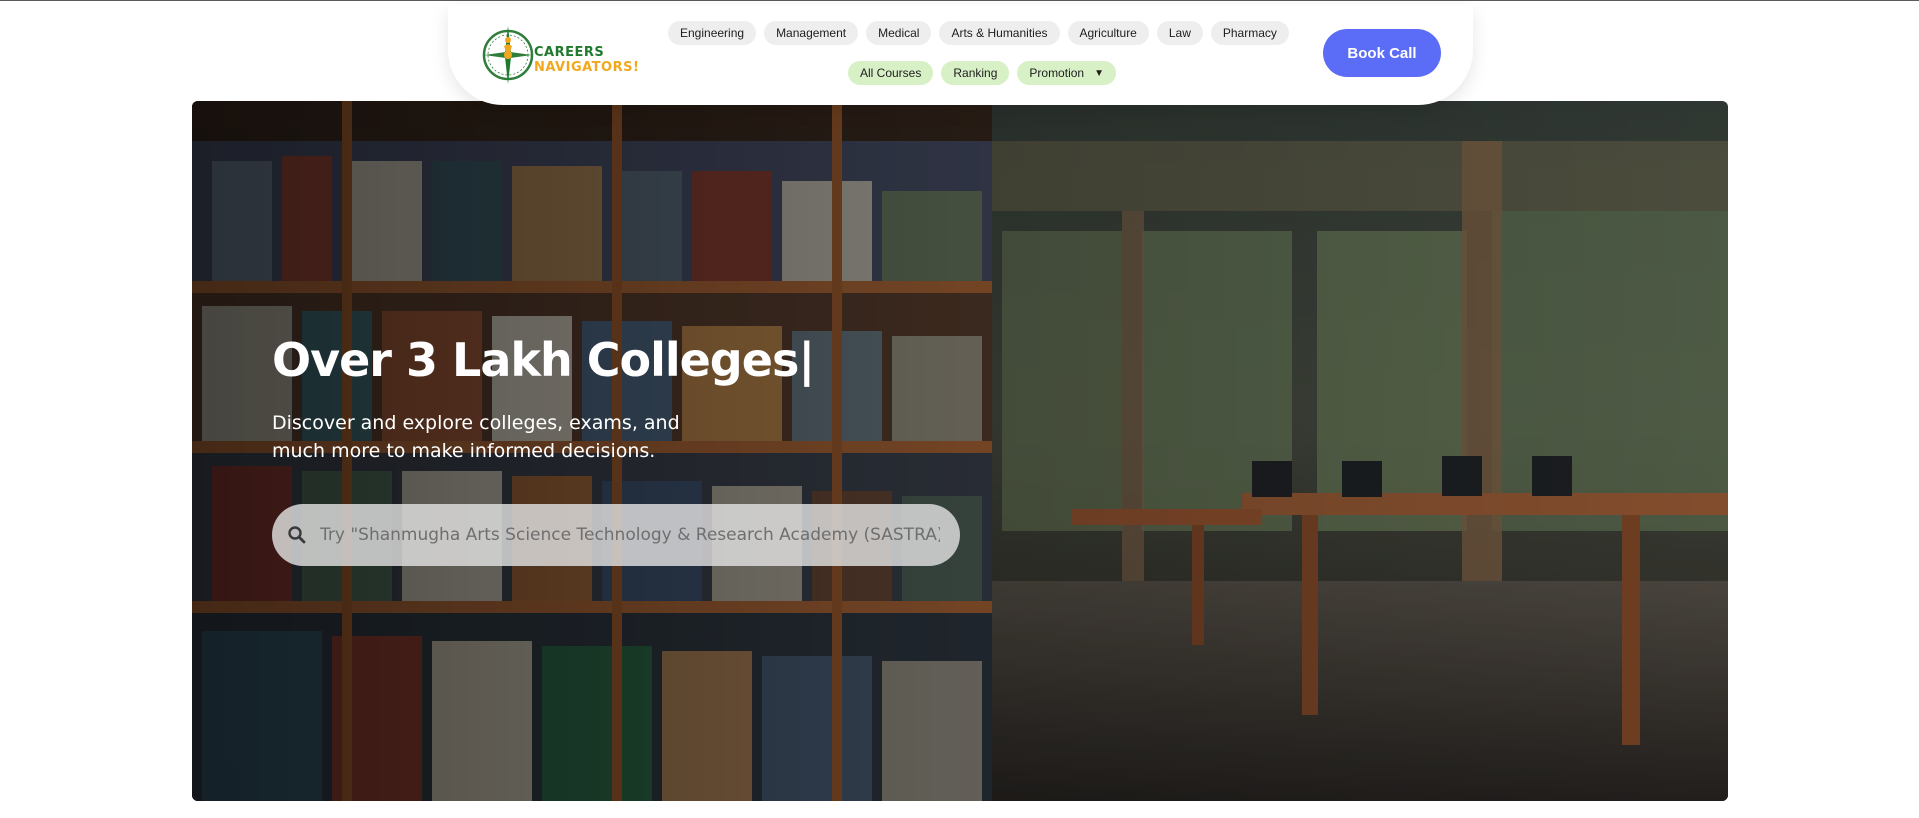 The width and height of the screenshot is (1919, 818). Describe the element at coordinates (999, 33) in the screenshot. I see `nav-arts-humanities: Arts & Humanities` at that location.